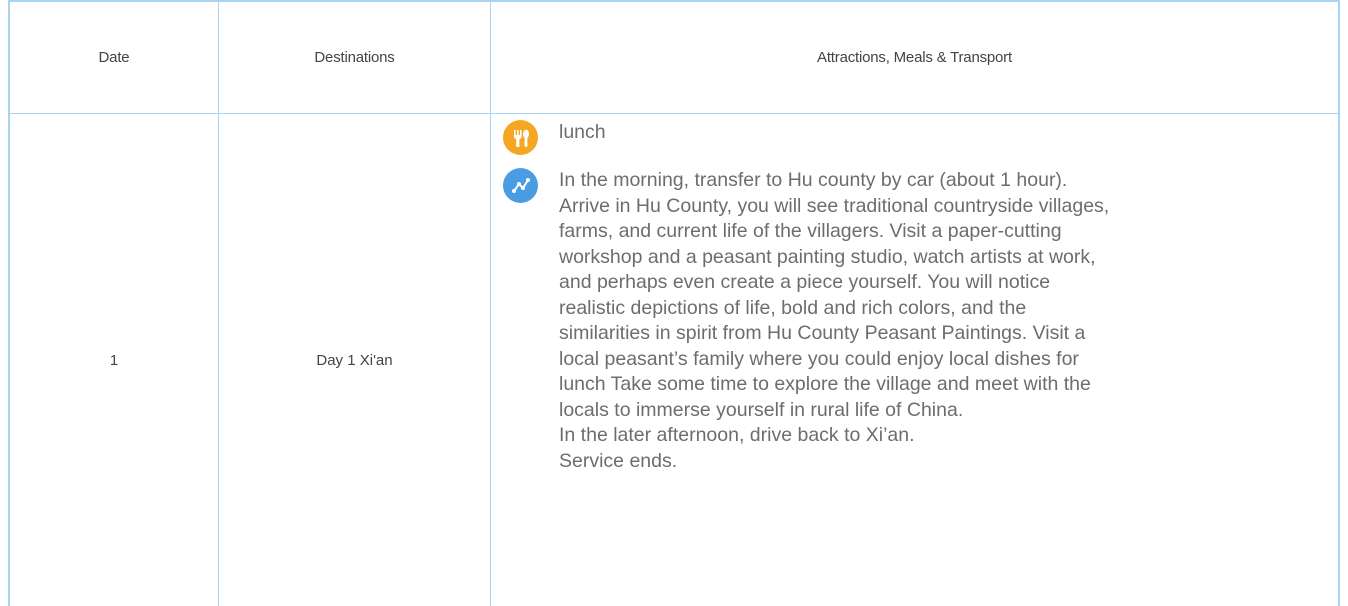 This screenshot has height=606, width=1348. I want to click on activity-meal: lunch, so click(554, 137).